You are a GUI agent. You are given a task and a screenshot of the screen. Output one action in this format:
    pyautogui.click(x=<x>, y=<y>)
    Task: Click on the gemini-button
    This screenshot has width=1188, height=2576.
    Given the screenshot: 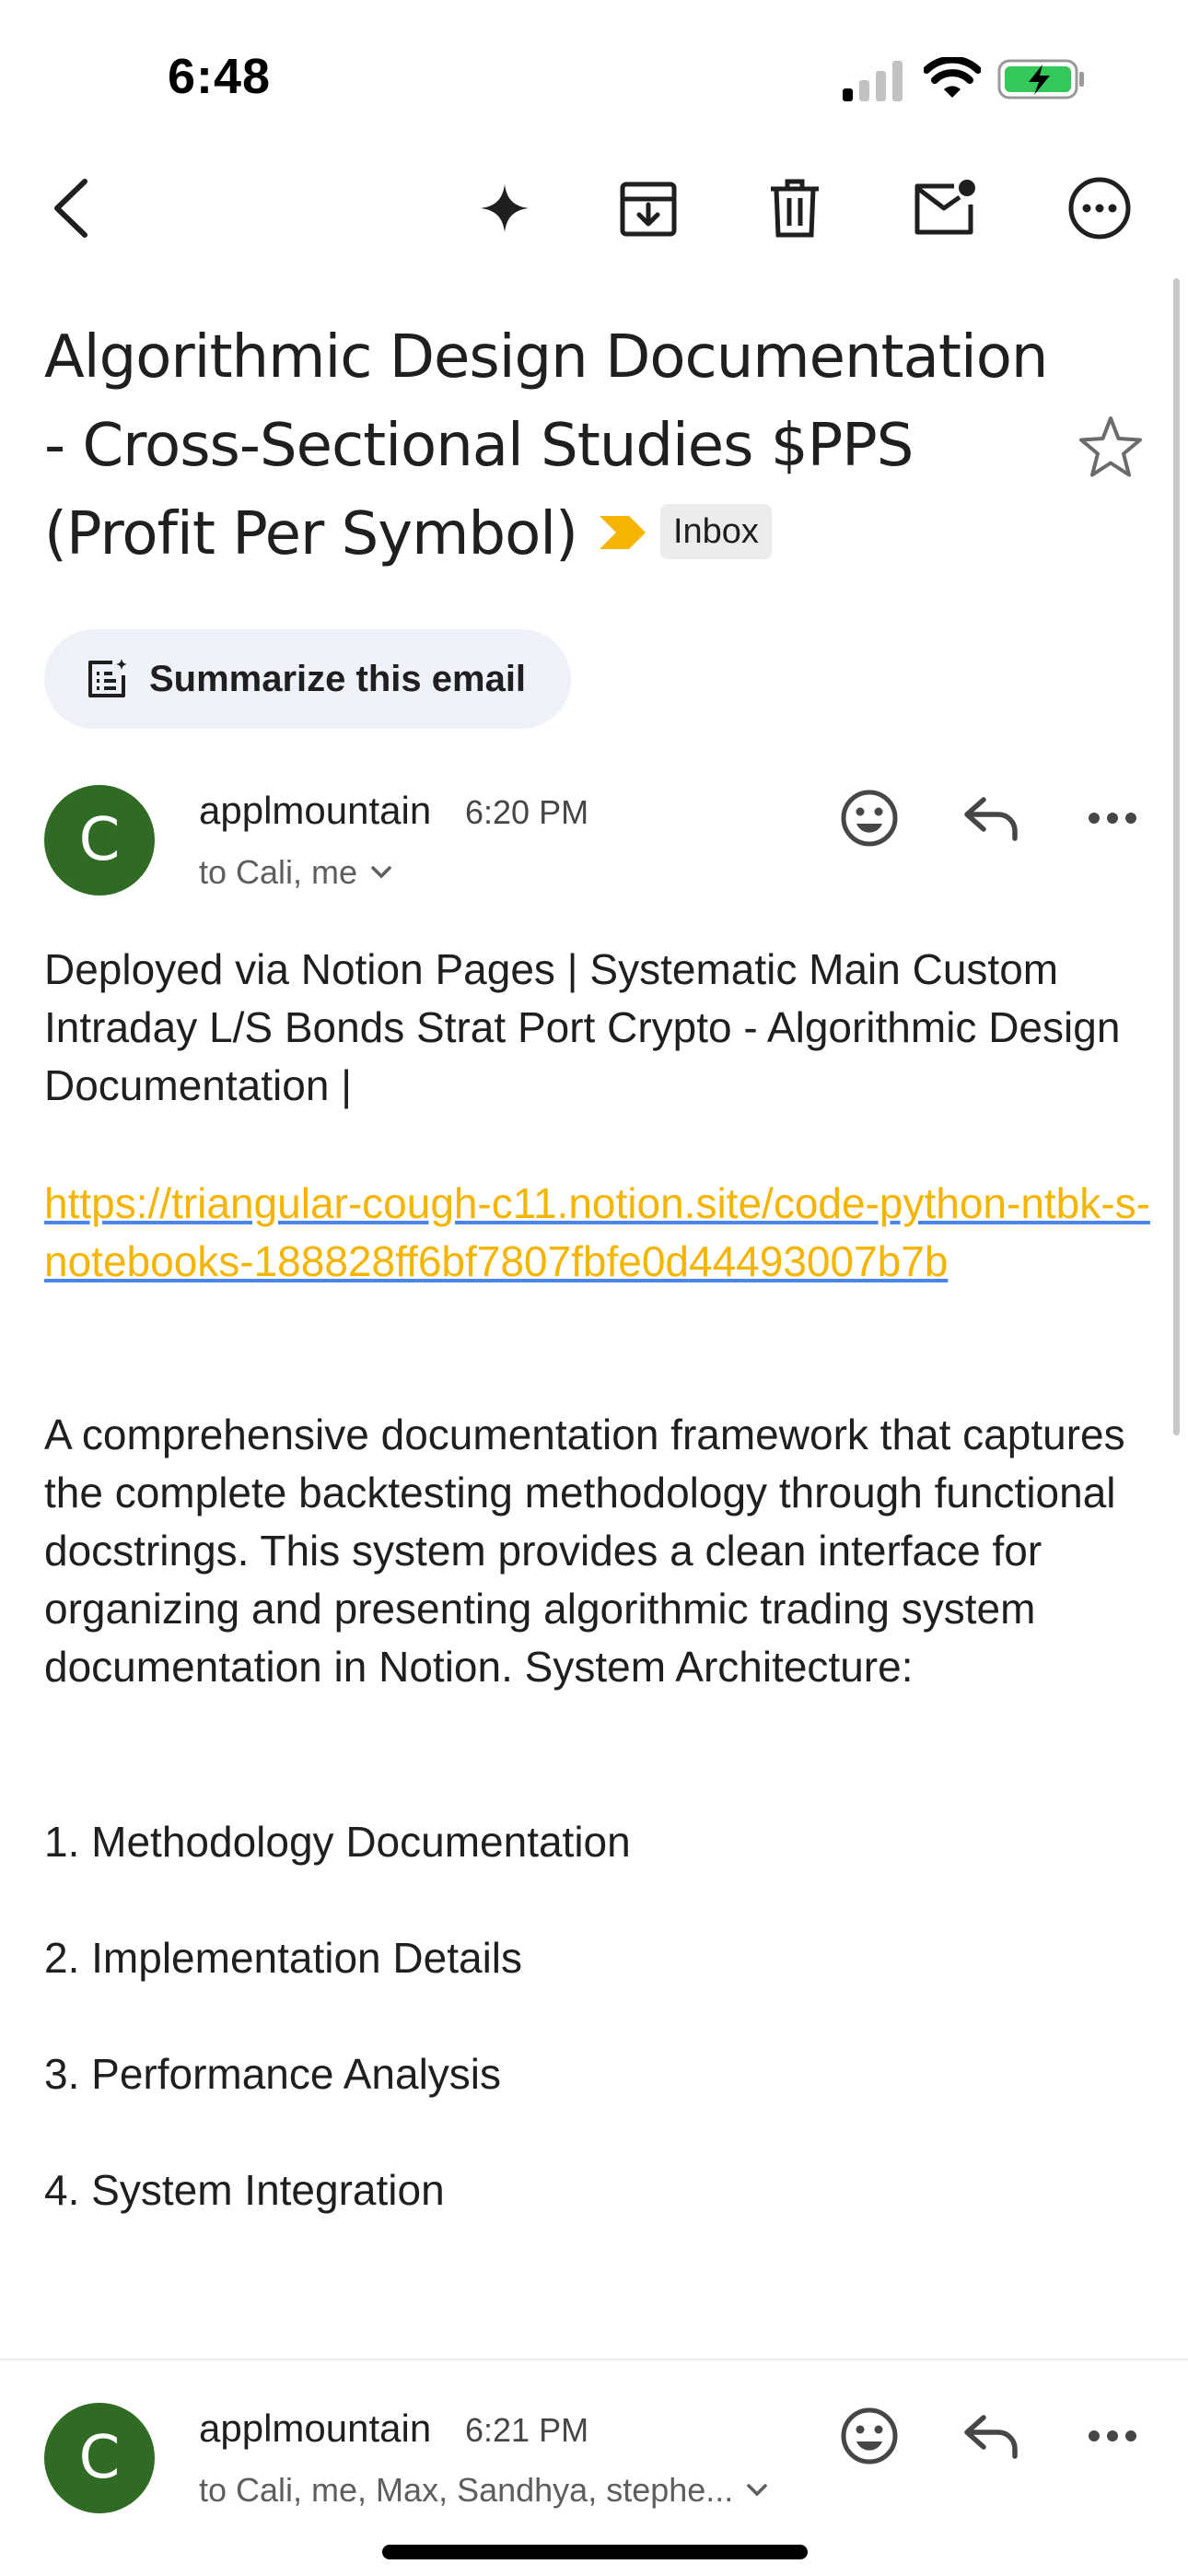 What is the action you would take?
    pyautogui.click(x=504, y=208)
    